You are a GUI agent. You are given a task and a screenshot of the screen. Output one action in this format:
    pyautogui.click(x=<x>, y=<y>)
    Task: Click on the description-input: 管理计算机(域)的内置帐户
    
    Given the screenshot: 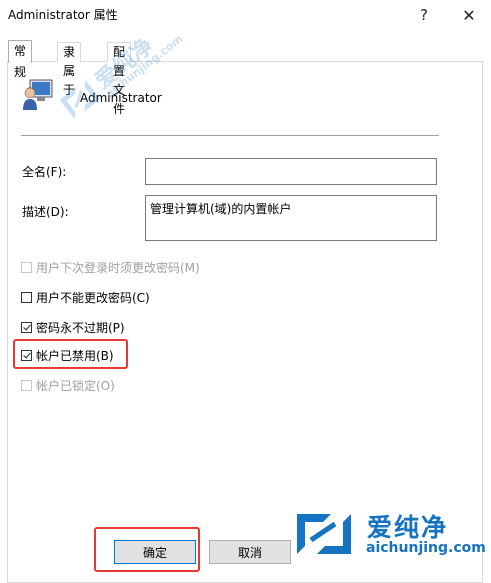 What is the action you would take?
    pyautogui.click(x=291, y=218)
    